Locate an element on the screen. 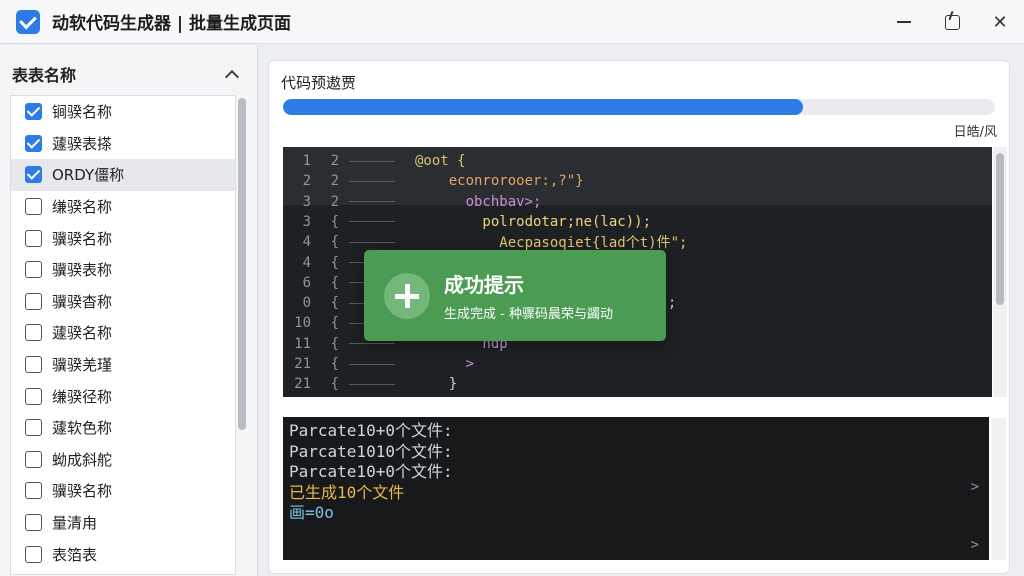 Image resolution: width=1024 pixels, height=576 pixels. code-line: 21 { > is located at coordinates (378, 364).